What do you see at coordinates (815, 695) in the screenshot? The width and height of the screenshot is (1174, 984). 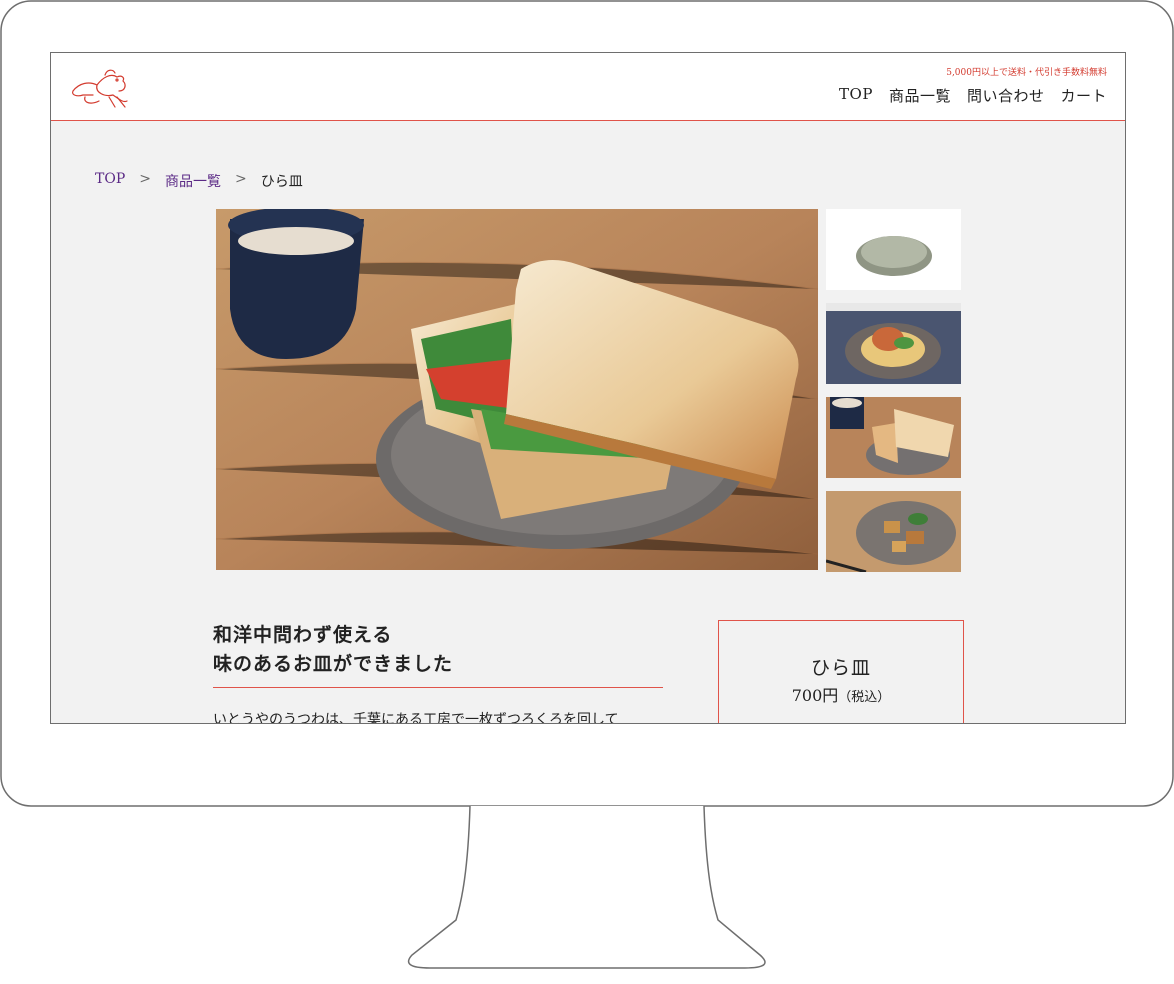 I see `price-value: 700円` at bounding box center [815, 695].